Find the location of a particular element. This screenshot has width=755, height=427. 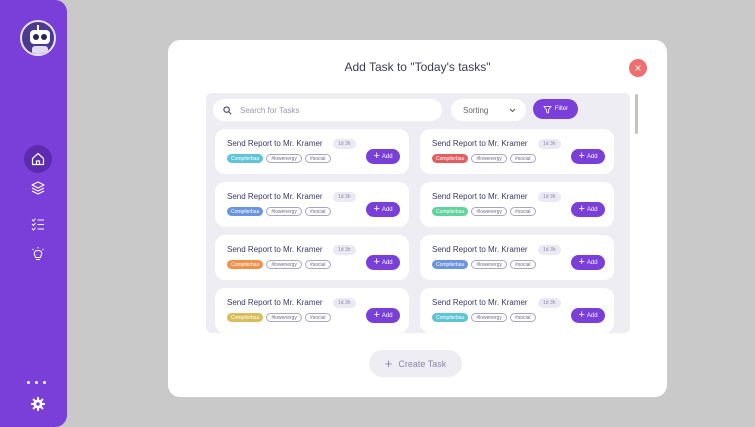

sidebar is located at coordinates (33, 213).